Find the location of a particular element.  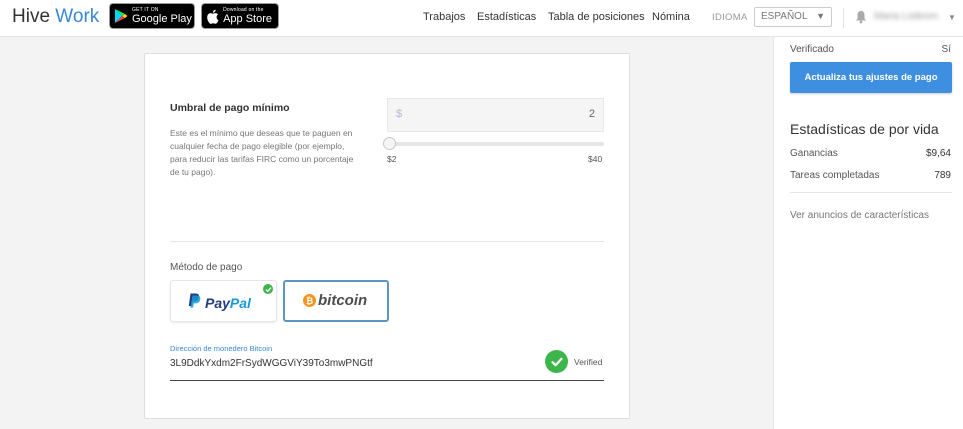

threshold-title: Umbral de pago mínimo is located at coordinates (230, 108).